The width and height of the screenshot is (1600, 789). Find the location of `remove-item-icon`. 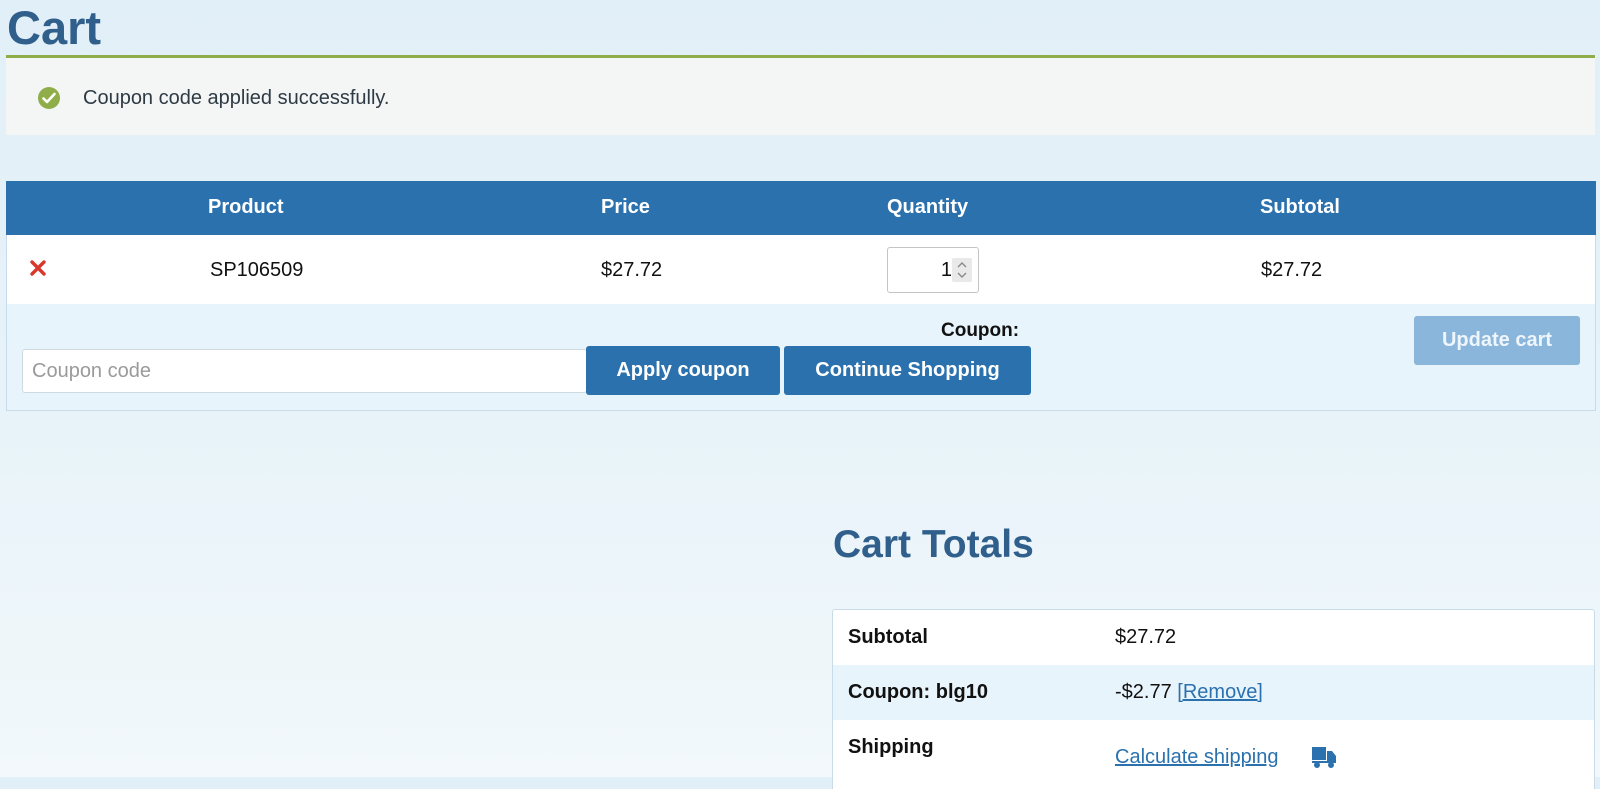

remove-item-icon is located at coordinates (38, 268).